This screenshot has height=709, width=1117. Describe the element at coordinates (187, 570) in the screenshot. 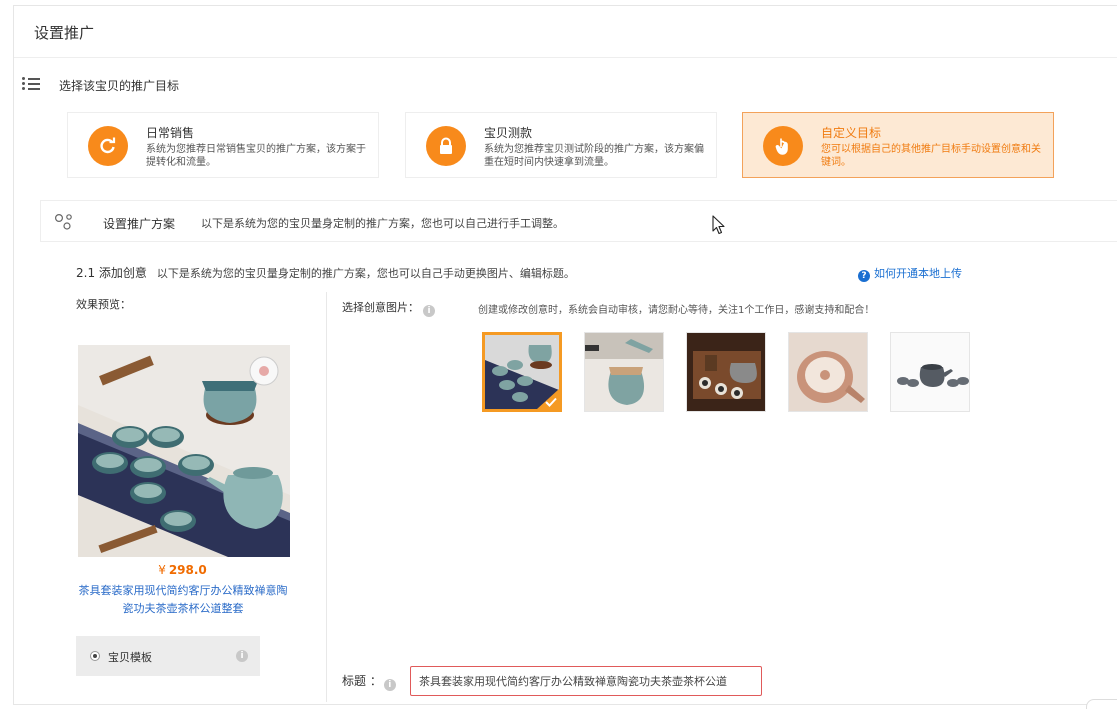

I see `price-value: 298.0` at that location.